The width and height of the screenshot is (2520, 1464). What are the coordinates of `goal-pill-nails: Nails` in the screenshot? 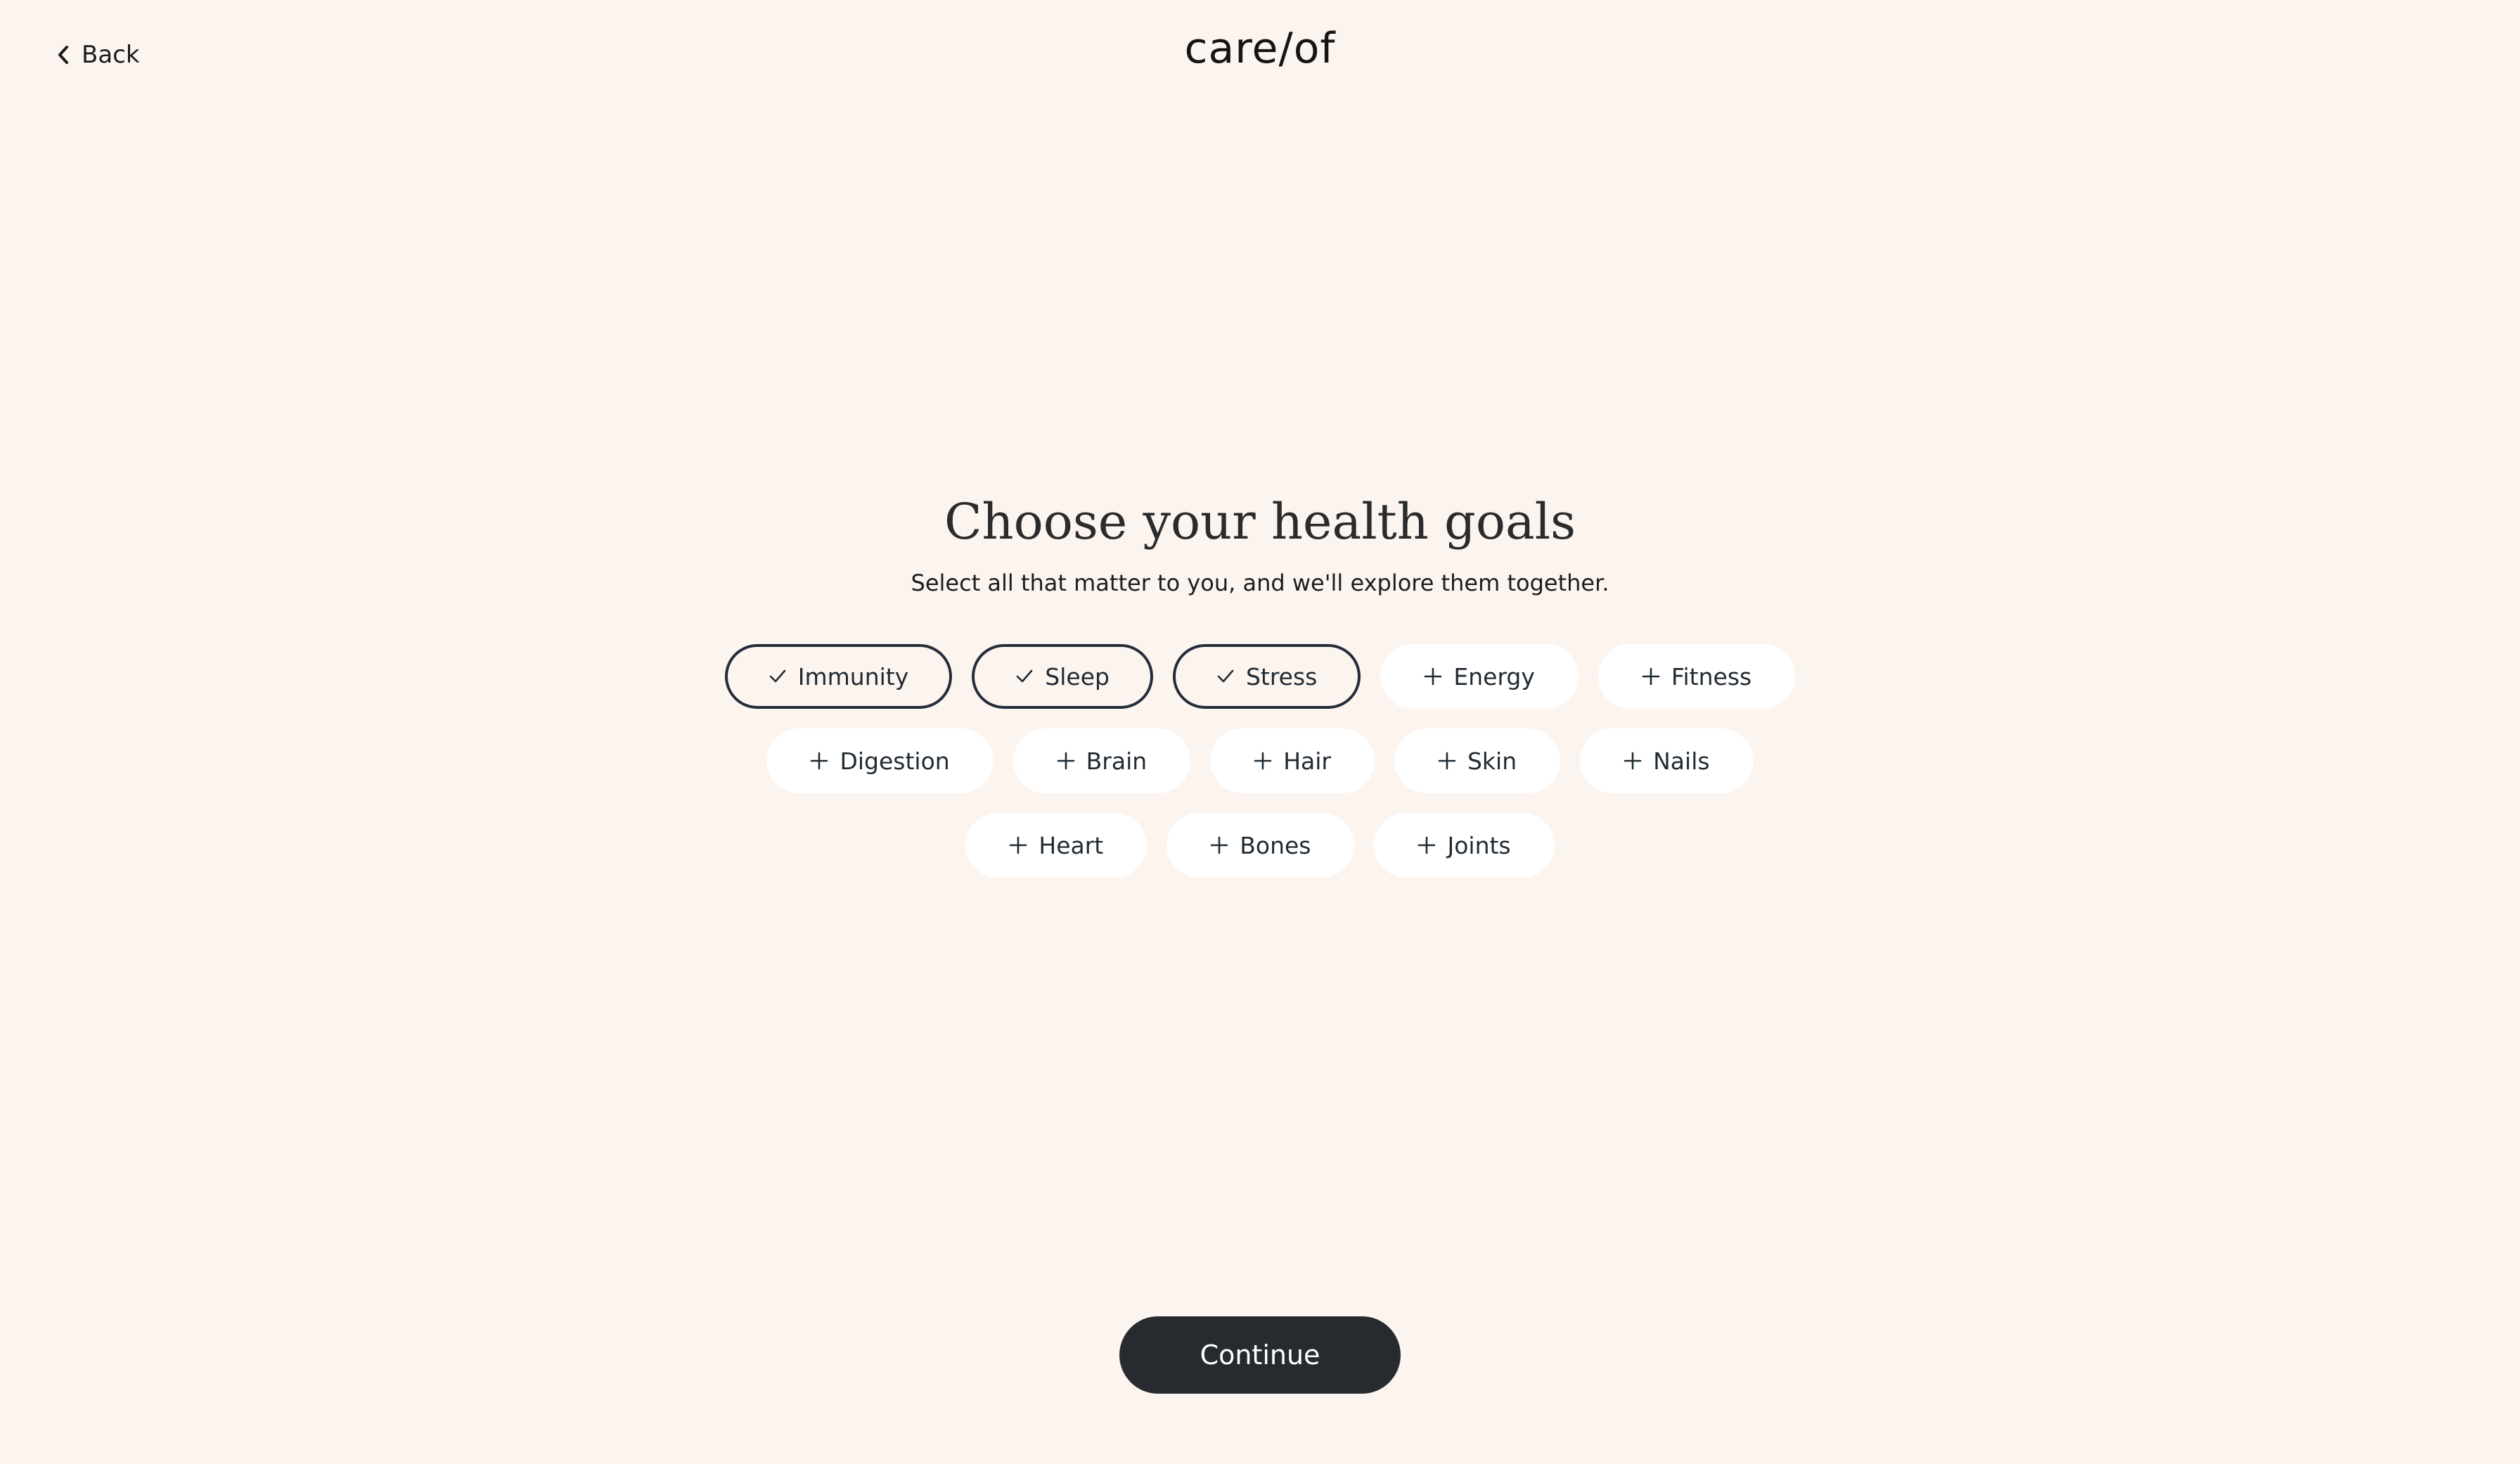 It's located at (1667, 760).